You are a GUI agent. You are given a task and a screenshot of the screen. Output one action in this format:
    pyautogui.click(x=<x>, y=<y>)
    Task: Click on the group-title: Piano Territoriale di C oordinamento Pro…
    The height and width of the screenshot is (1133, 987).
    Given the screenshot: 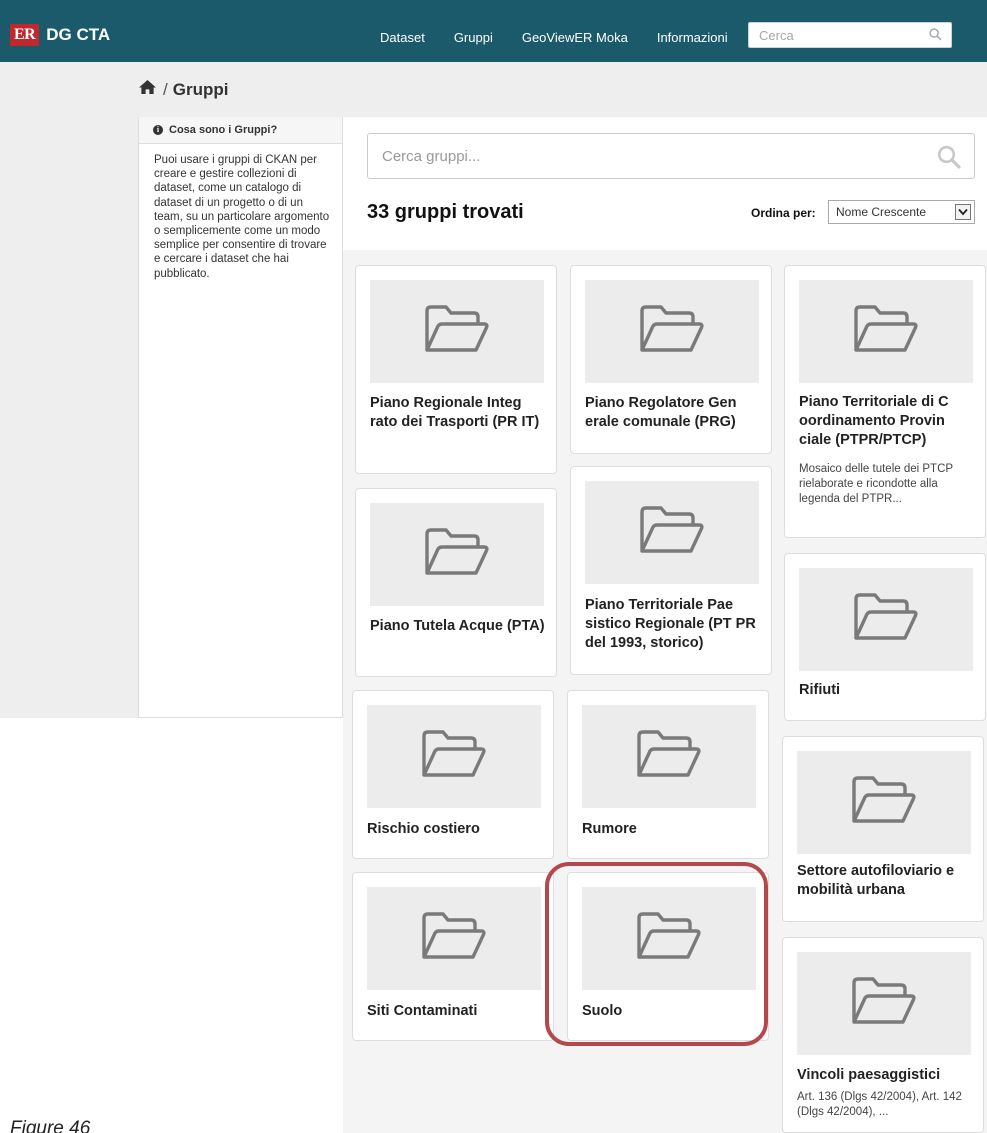 What is the action you would take?
    pyautogui.click(x=888, y=421)
    